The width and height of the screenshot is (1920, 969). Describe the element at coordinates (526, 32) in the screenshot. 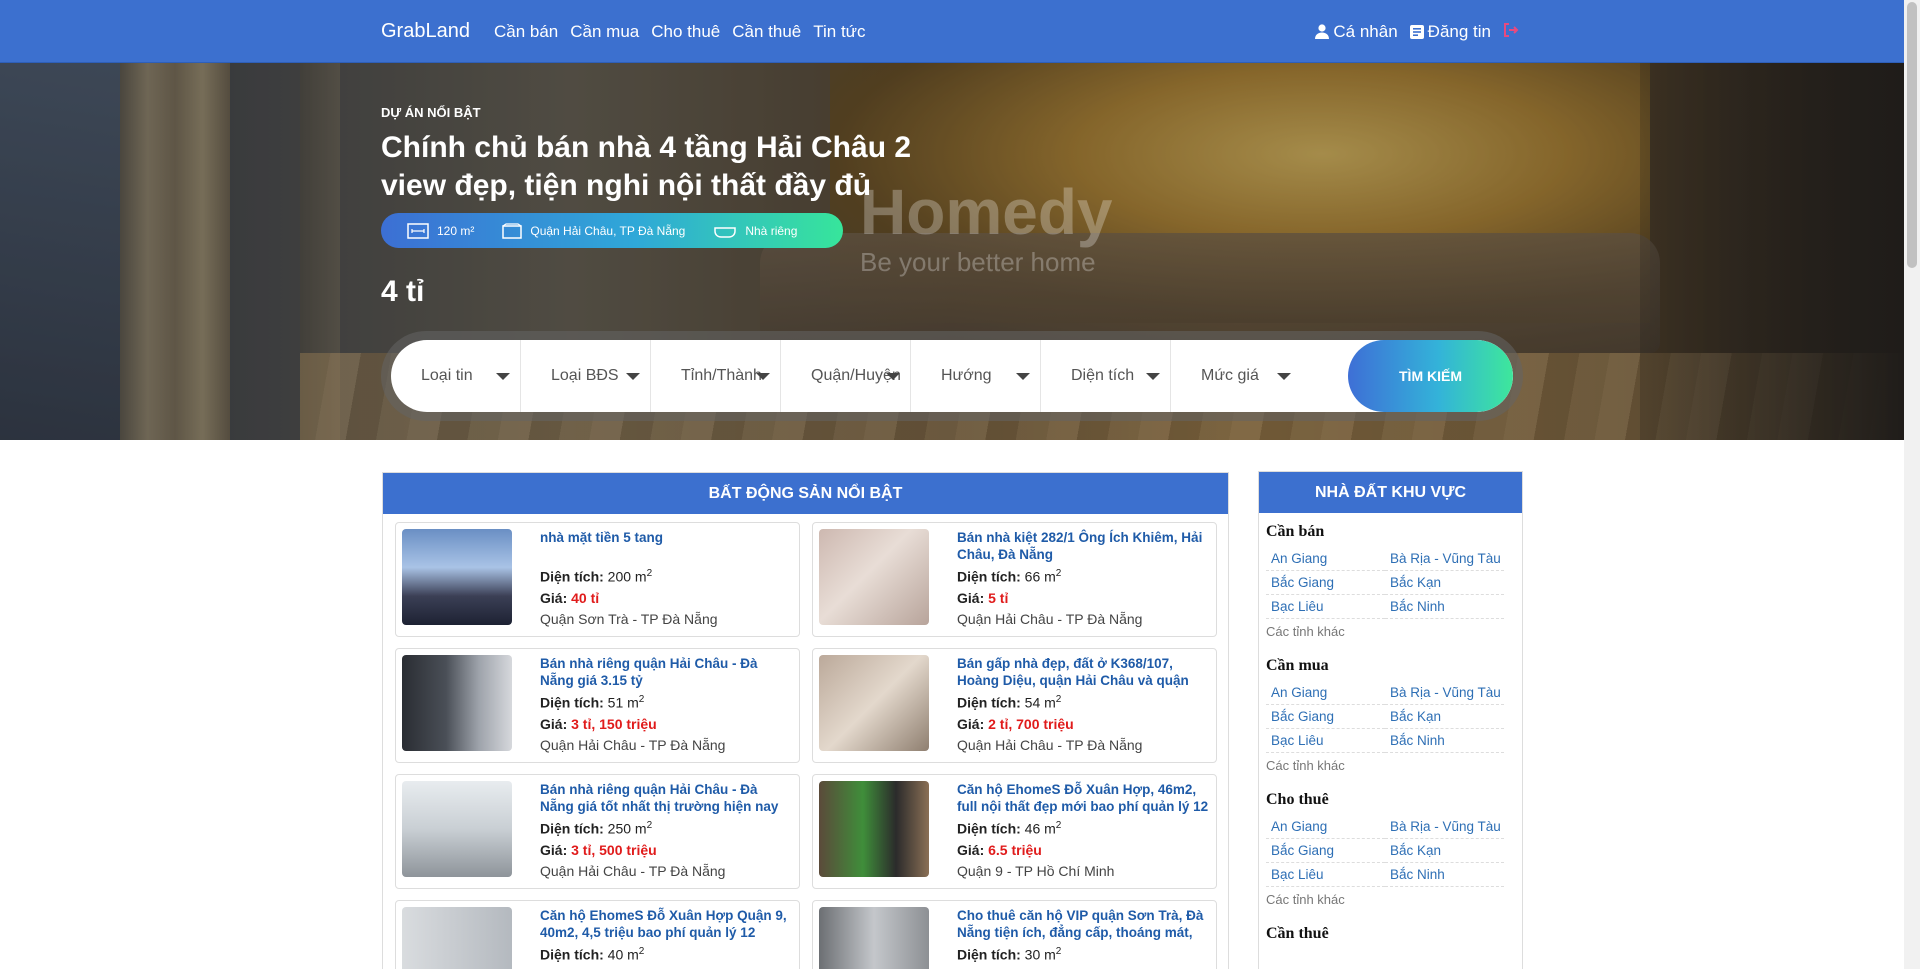

I see `nav-link-can-ban: Cần bán` at that location.